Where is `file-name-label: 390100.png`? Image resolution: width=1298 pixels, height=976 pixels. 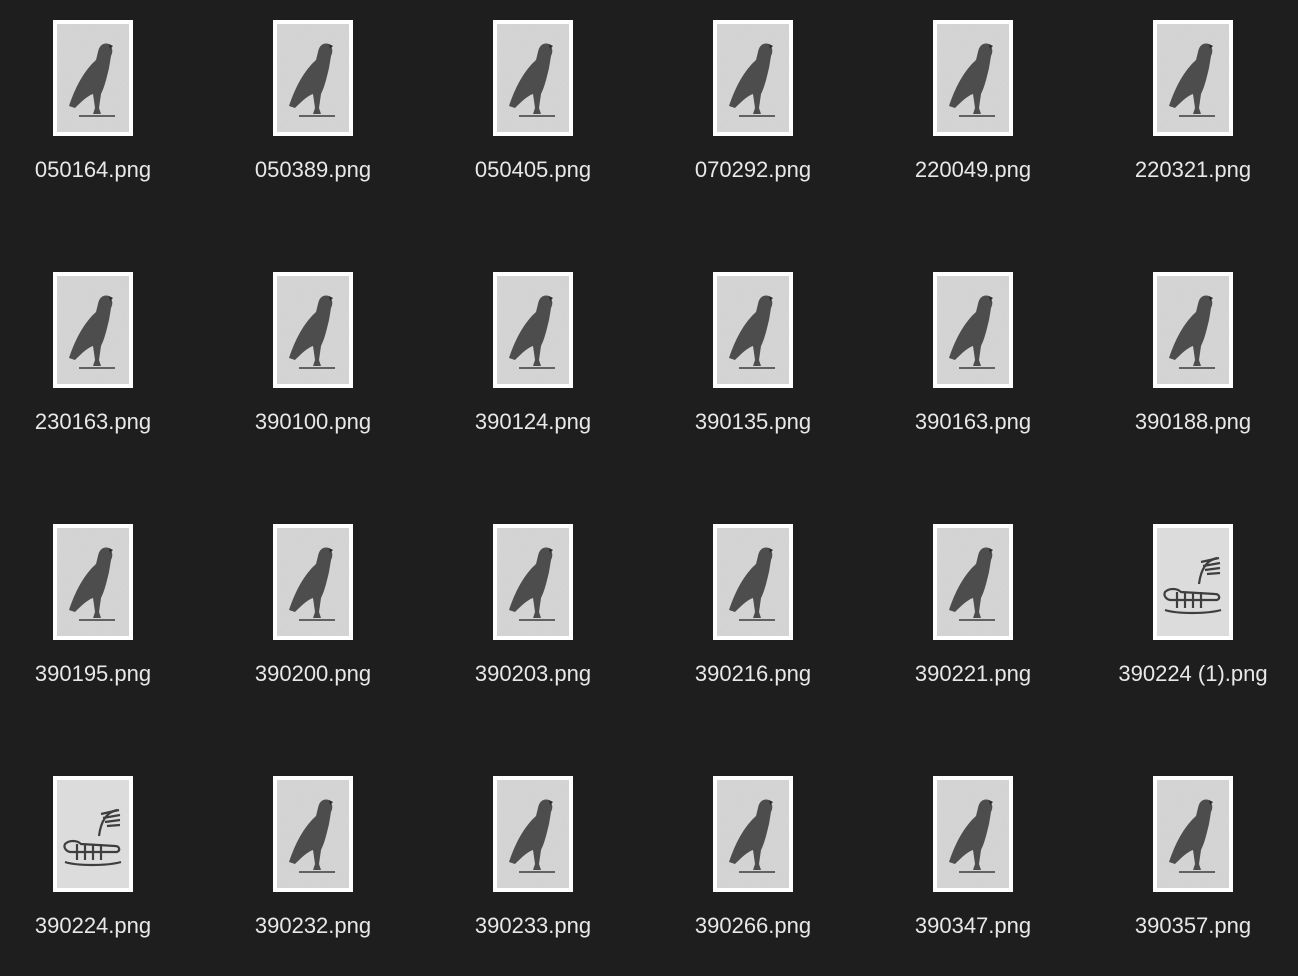 file-name-label: 390100.png is located at coordinates (313, 422).